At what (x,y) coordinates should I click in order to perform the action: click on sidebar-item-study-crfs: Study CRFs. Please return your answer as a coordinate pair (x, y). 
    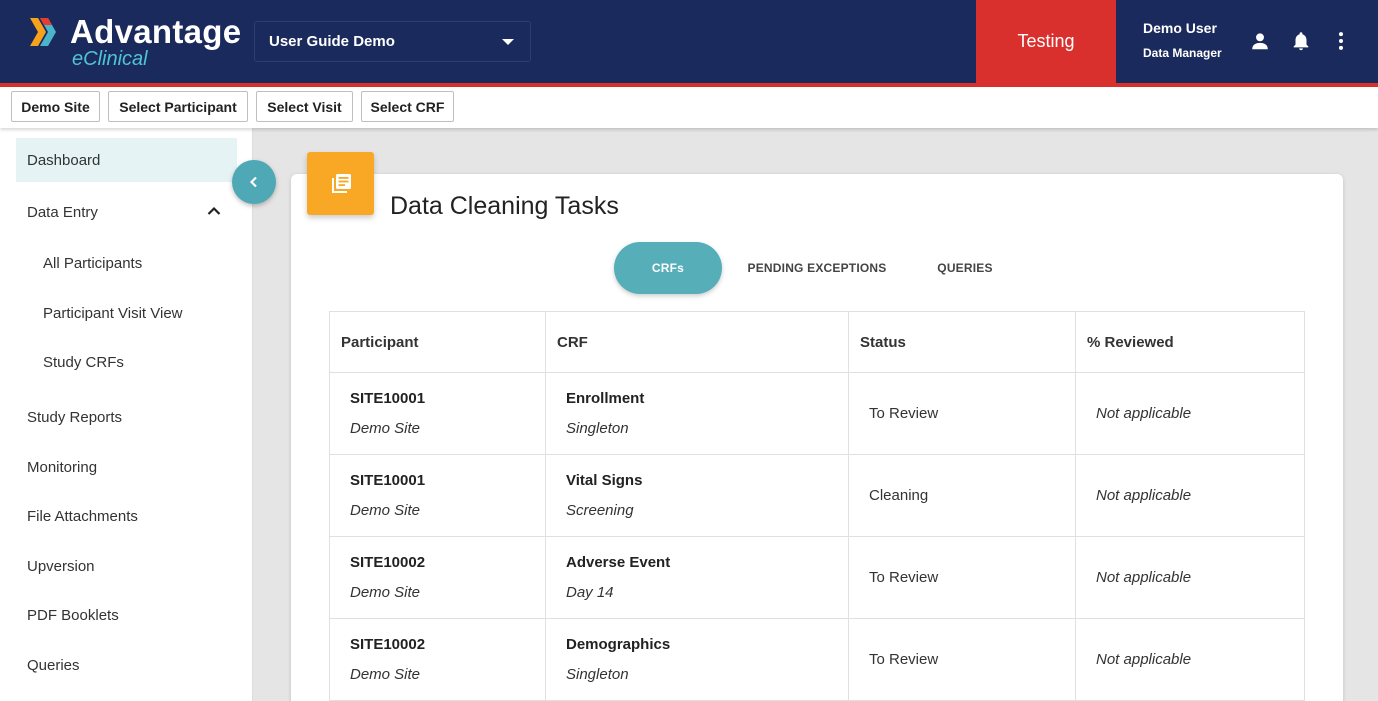
    Looking at the image, I should click on (126, 362).